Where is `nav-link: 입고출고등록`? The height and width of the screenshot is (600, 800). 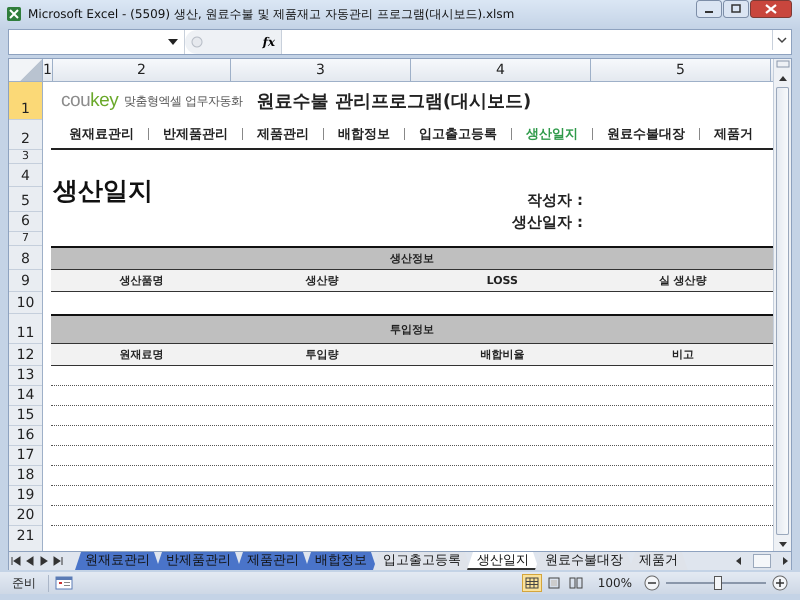 nav-link: 입고출고등록 is located at coordinates (458, 134).